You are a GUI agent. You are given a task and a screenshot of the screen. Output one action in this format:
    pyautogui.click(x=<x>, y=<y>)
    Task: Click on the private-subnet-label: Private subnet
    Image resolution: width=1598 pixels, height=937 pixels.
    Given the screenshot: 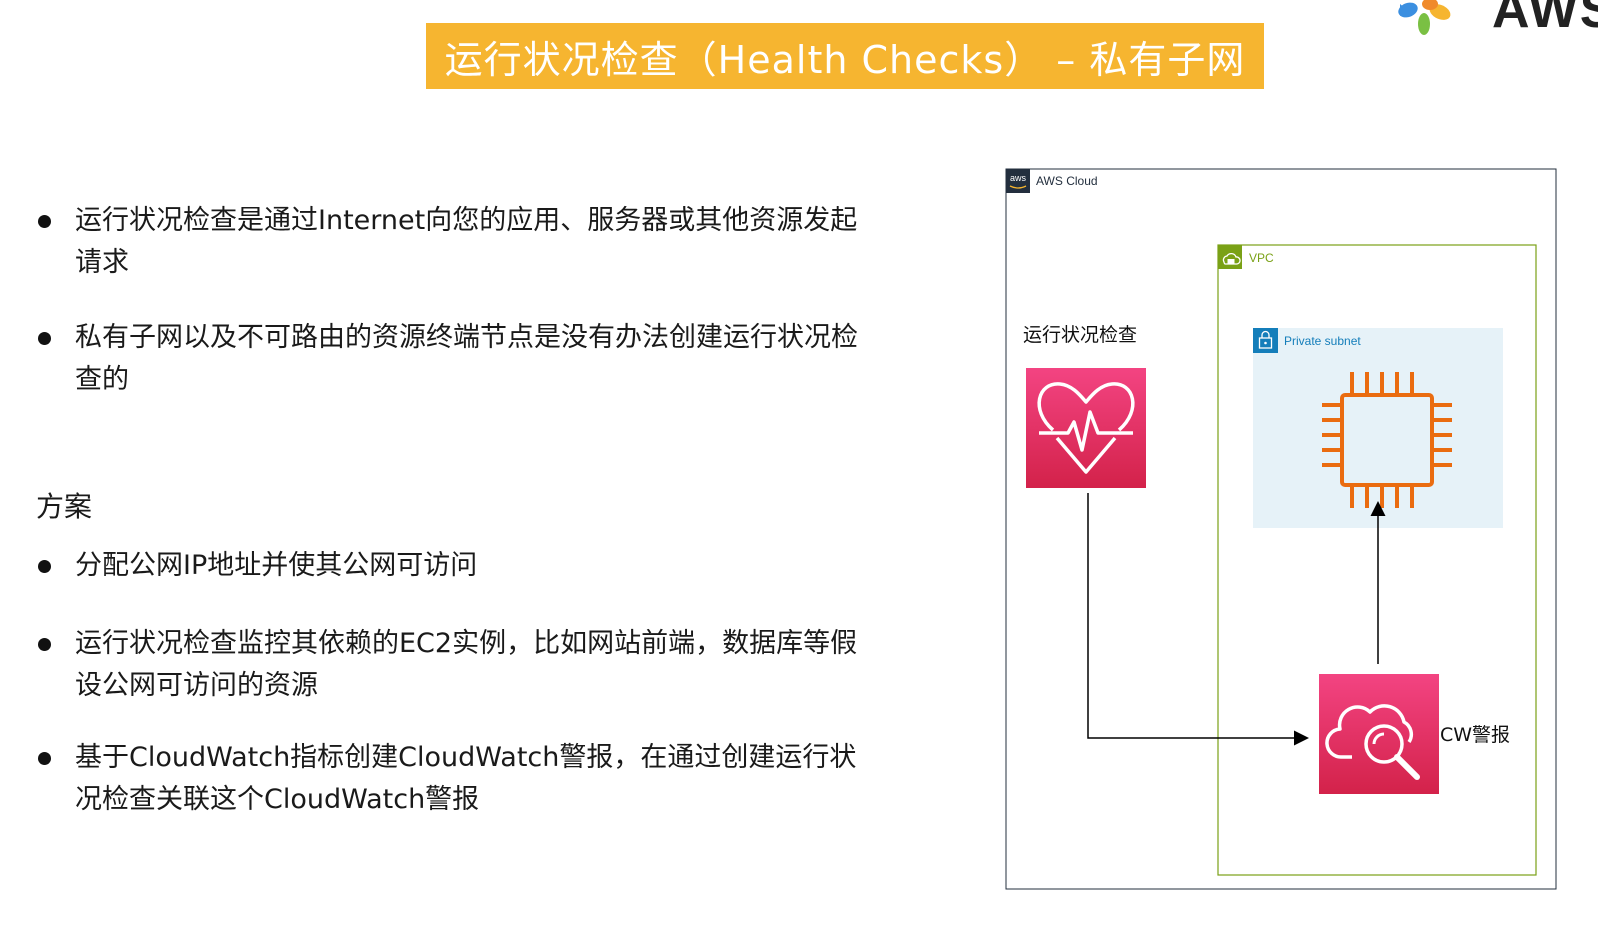 What is the action you would take?
    pyautogui.click(x=1322, y=341)
    